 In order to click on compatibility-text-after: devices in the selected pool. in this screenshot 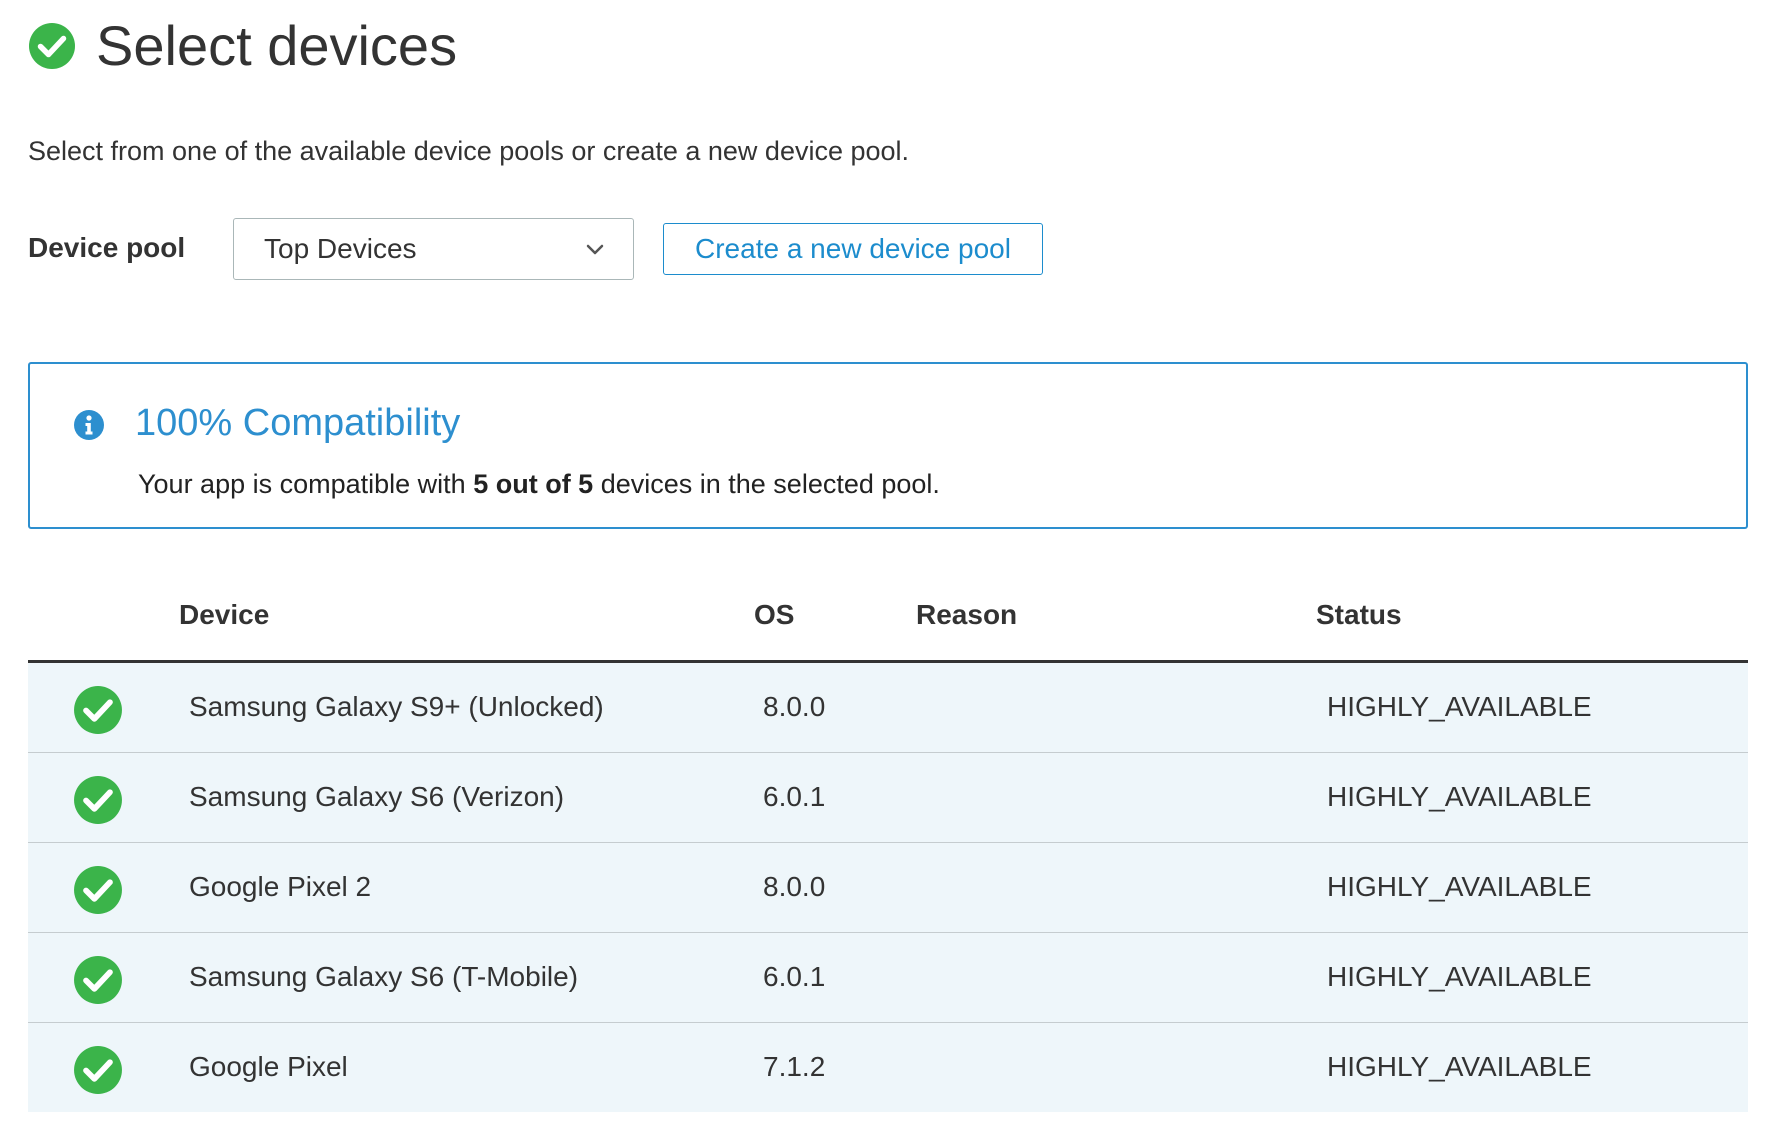, I will do `click(766, 484)`.